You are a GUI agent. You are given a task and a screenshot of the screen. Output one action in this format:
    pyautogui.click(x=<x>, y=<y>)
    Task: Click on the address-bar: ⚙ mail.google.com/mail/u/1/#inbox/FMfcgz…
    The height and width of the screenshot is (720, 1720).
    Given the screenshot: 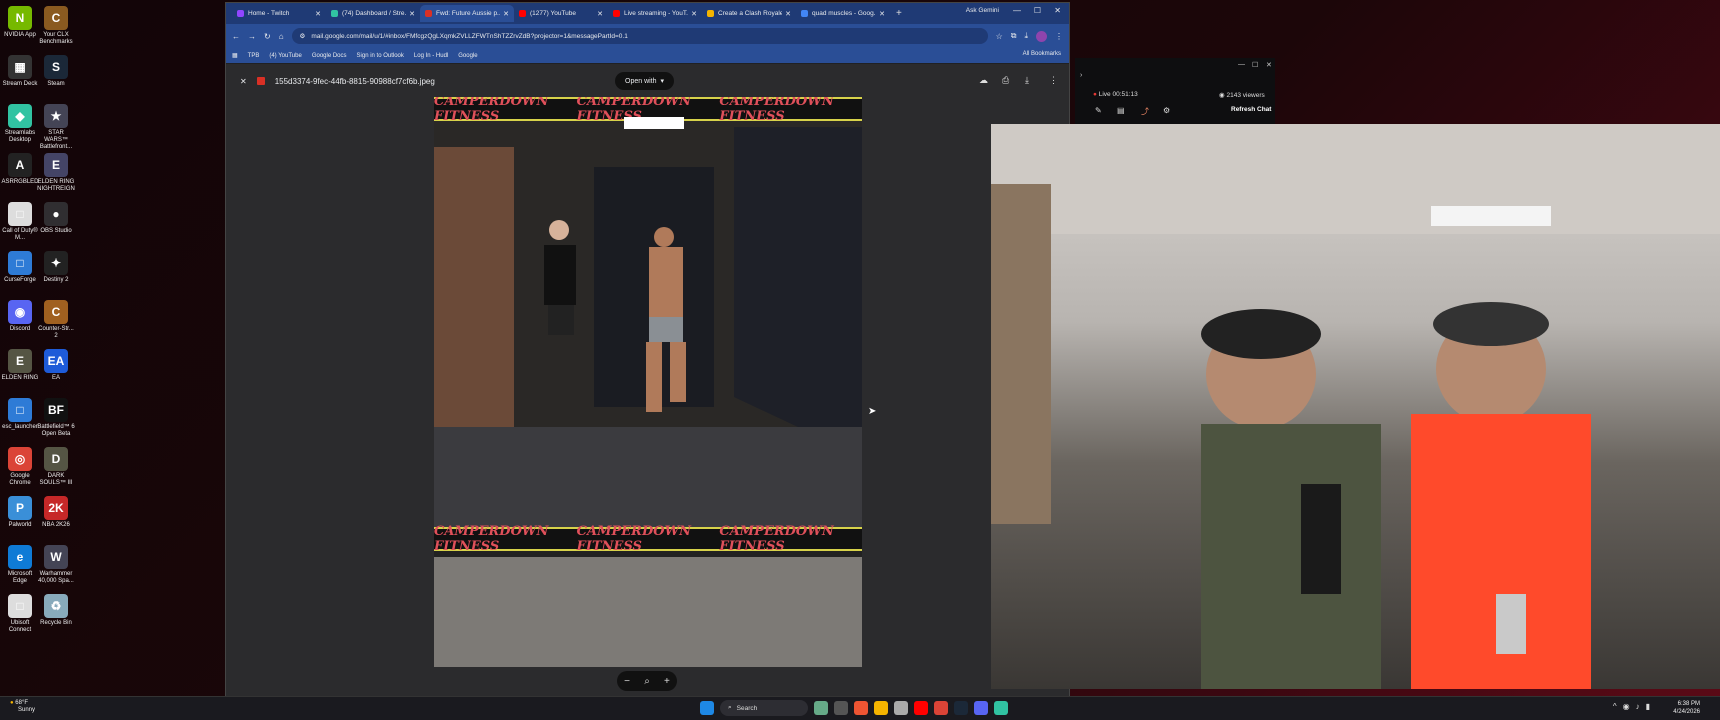 What is the action you would take?
    pyautogui.click(x=639, y=36)
    